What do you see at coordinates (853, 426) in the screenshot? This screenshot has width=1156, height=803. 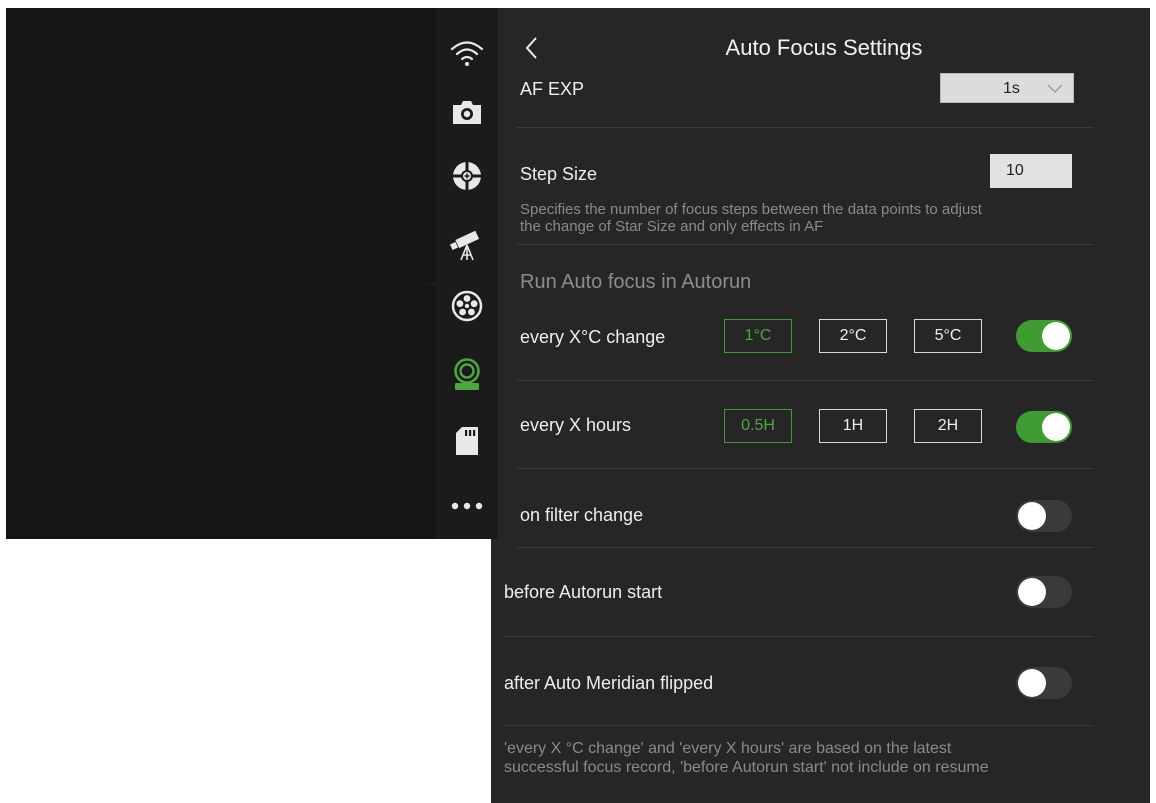 I see `hours-option-1h: 1H` at bounding box center [853, 426].